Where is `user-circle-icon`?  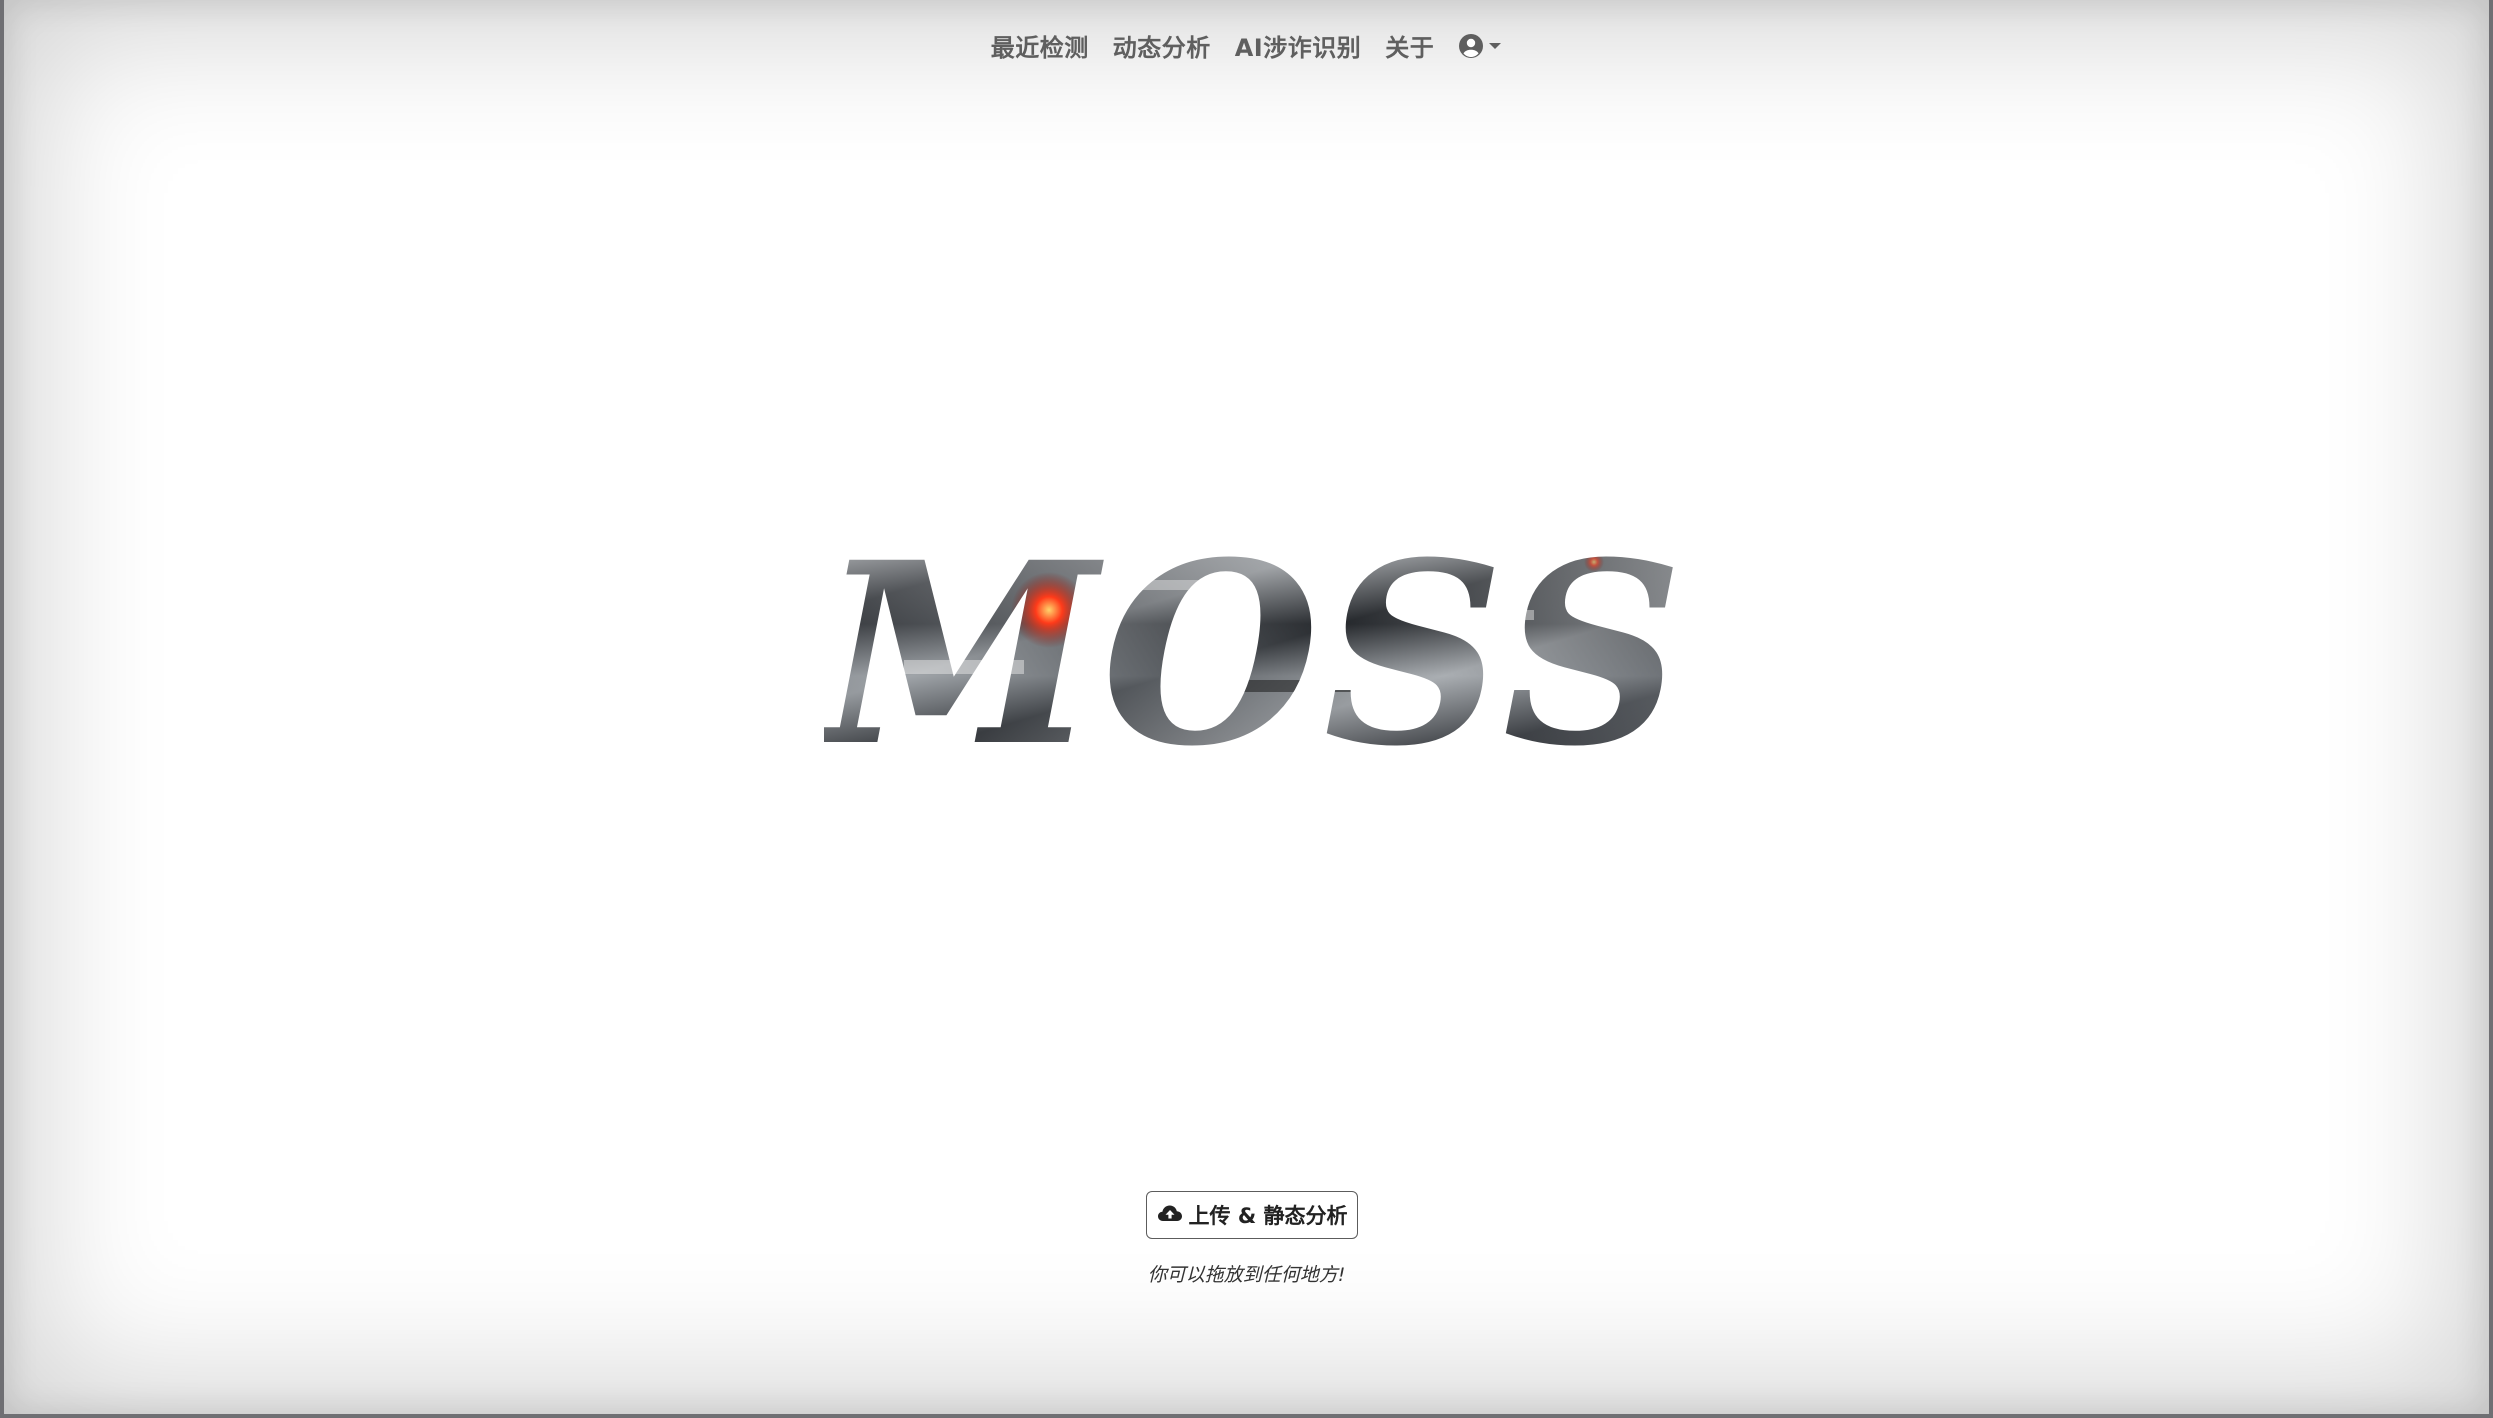 user-circle-icon is located at coordinates (1471, 46).